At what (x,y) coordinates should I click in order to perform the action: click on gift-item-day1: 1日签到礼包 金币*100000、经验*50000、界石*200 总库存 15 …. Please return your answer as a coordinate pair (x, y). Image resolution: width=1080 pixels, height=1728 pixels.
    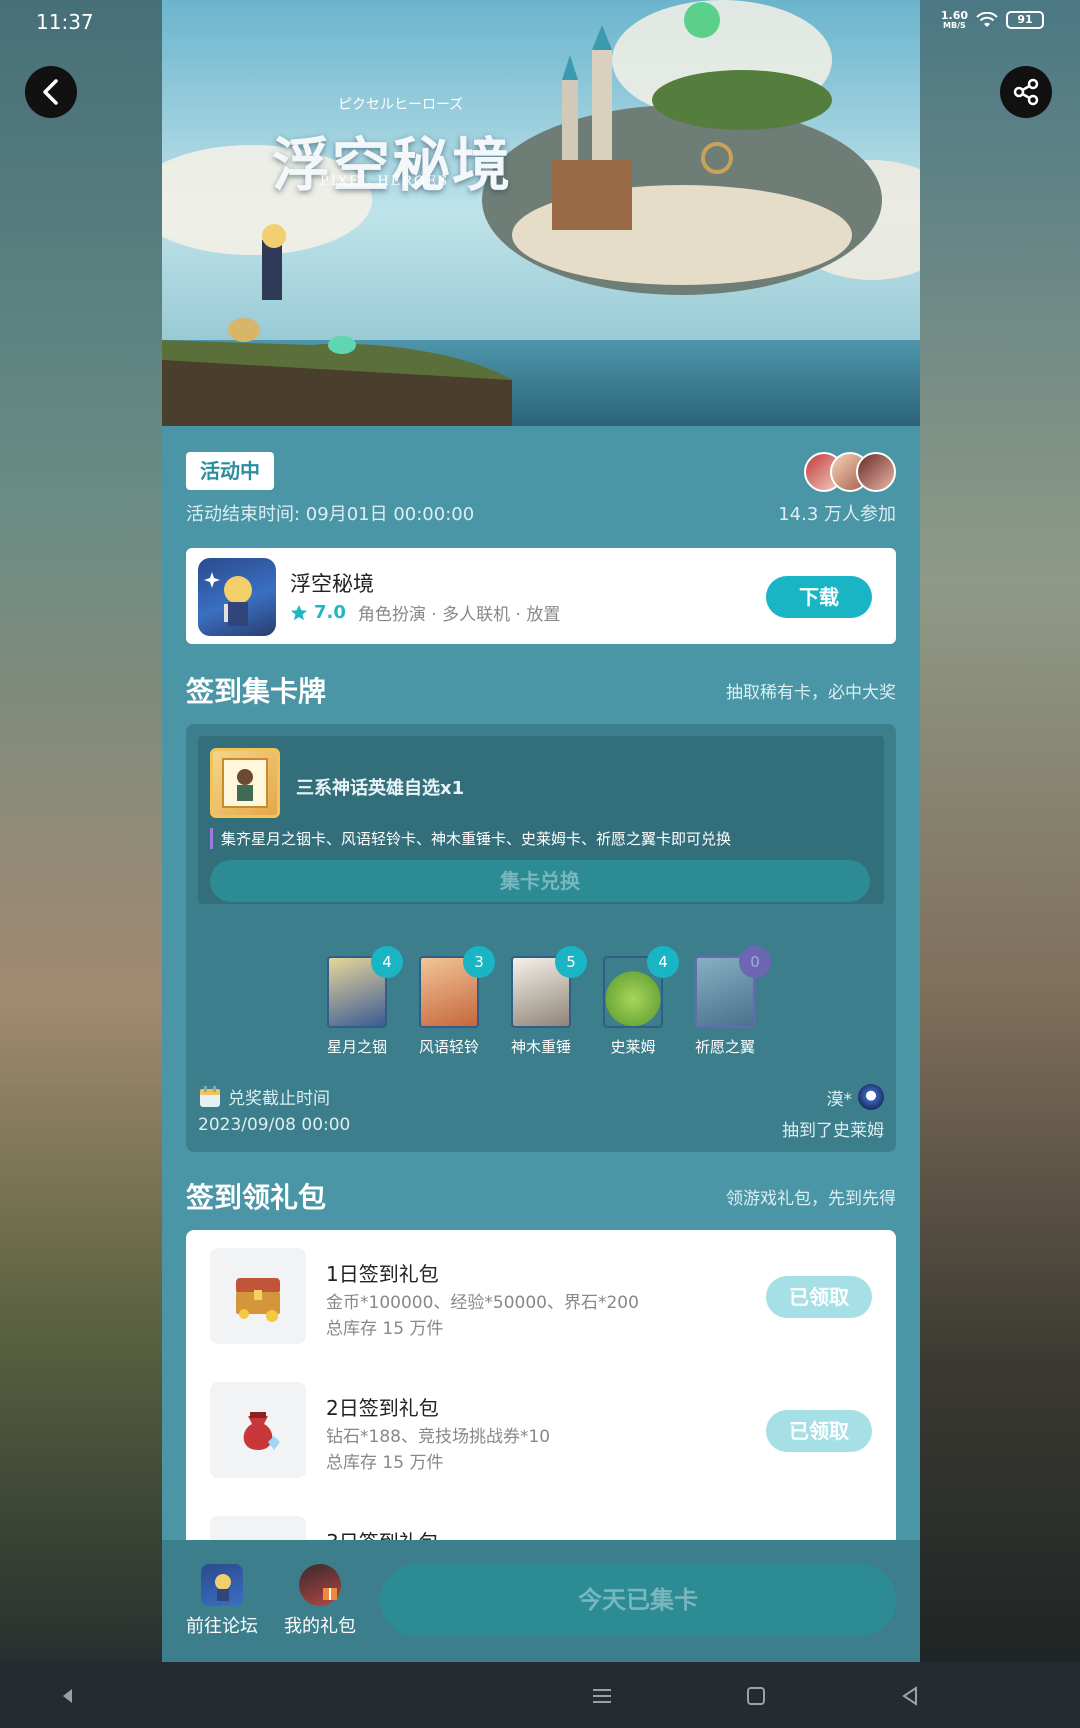
    Looking at the image, I should click on (541, 1290).